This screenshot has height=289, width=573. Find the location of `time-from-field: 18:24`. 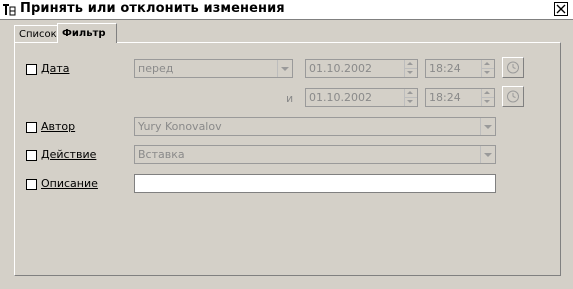

time-from-field: 18:24 is located at coordinates (460, 68).